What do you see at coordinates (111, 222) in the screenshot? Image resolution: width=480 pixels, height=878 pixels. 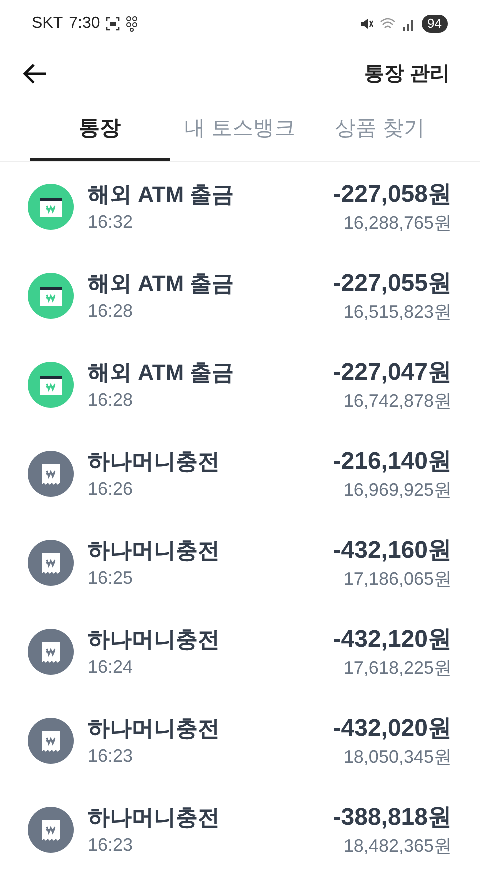 I see `transaction-time: 16:32` at bounding box center [111, 222].